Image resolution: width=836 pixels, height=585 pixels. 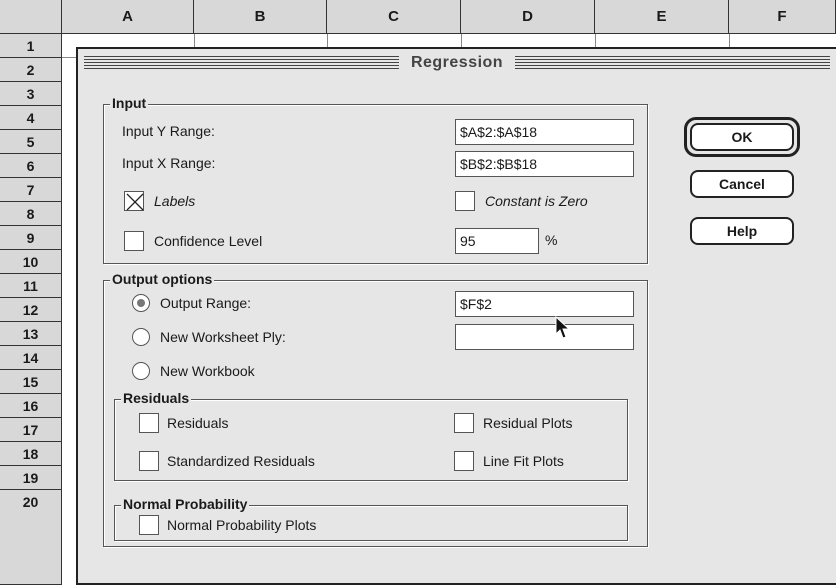 I want to click on new-worksheet-ply-label: New Worksheet Ply:, so click(x=223, y=337).